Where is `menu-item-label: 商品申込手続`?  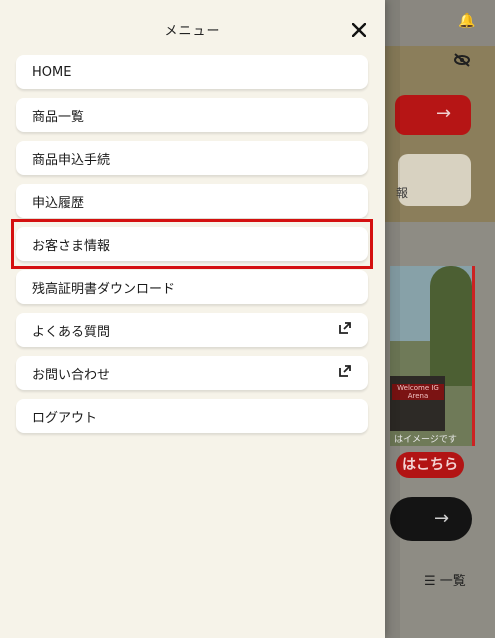 menu-item-label: 商品申込手続 is located at coordinates (71, 160).